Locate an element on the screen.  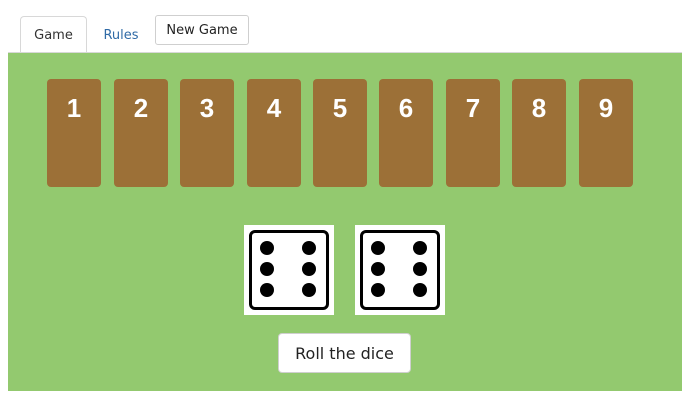
tile-1: 1 is located at coordinates (74, 133).